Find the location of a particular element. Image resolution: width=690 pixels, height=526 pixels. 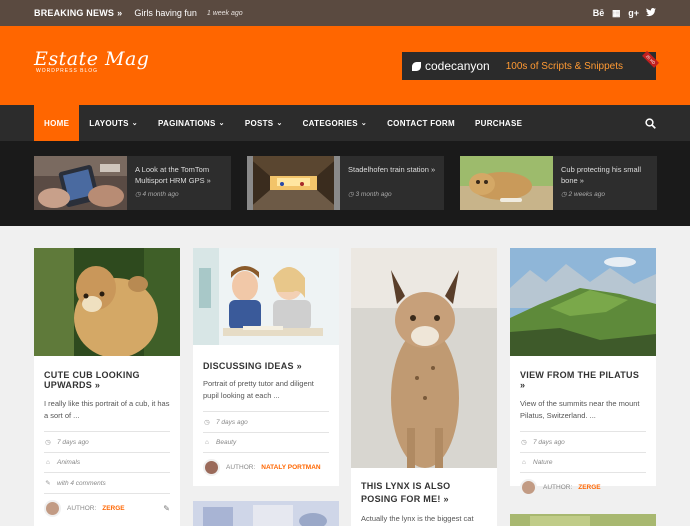

featured-post-title: Stadelhofen train station » is located at coordinates (393, 169).